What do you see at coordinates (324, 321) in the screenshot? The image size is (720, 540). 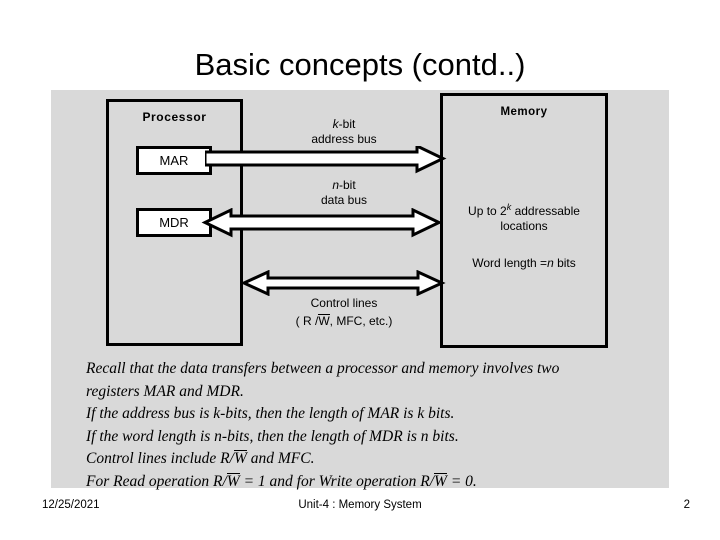 I see `control-lines-wbar: W` at bounding box center [324, 321].